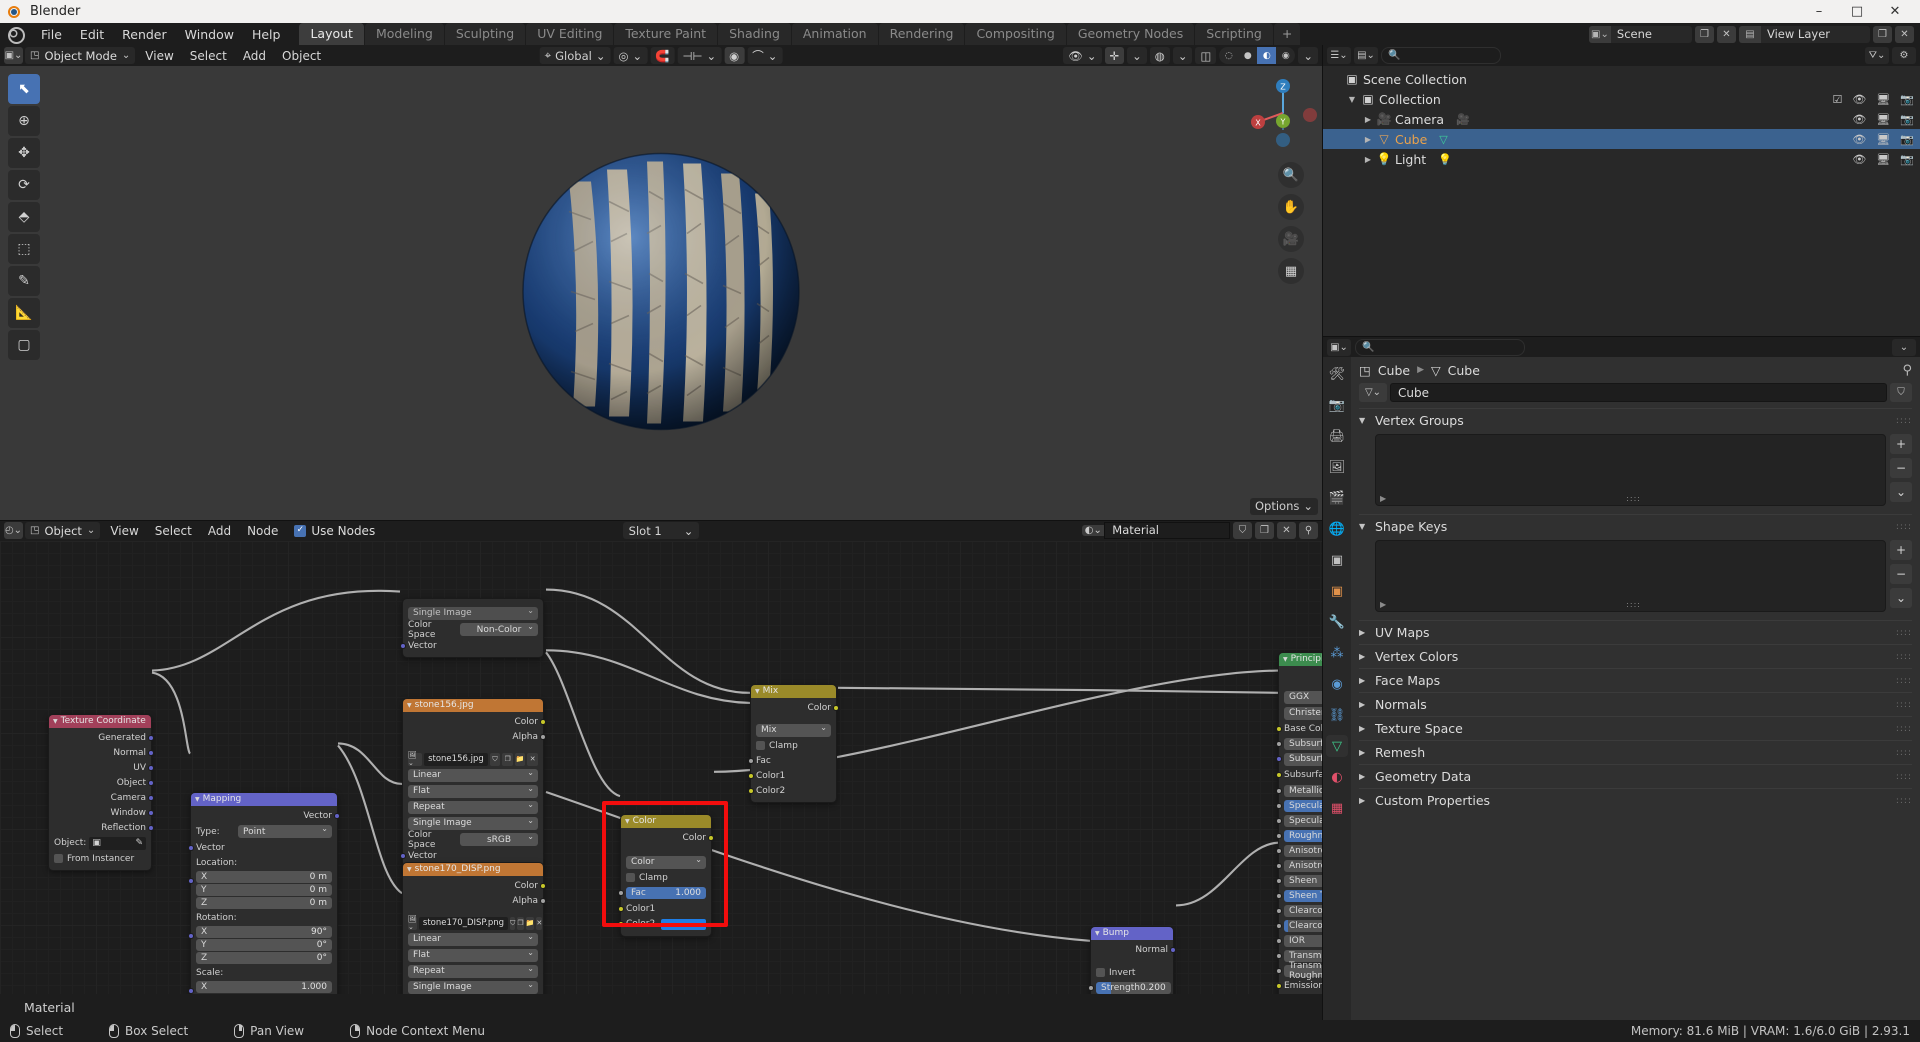 The width and height of the screenshot is (1920, 1042). Describe the element at coordinates (24, 217) in the screenshot. I see `scale-tool: ⬘` at that location.